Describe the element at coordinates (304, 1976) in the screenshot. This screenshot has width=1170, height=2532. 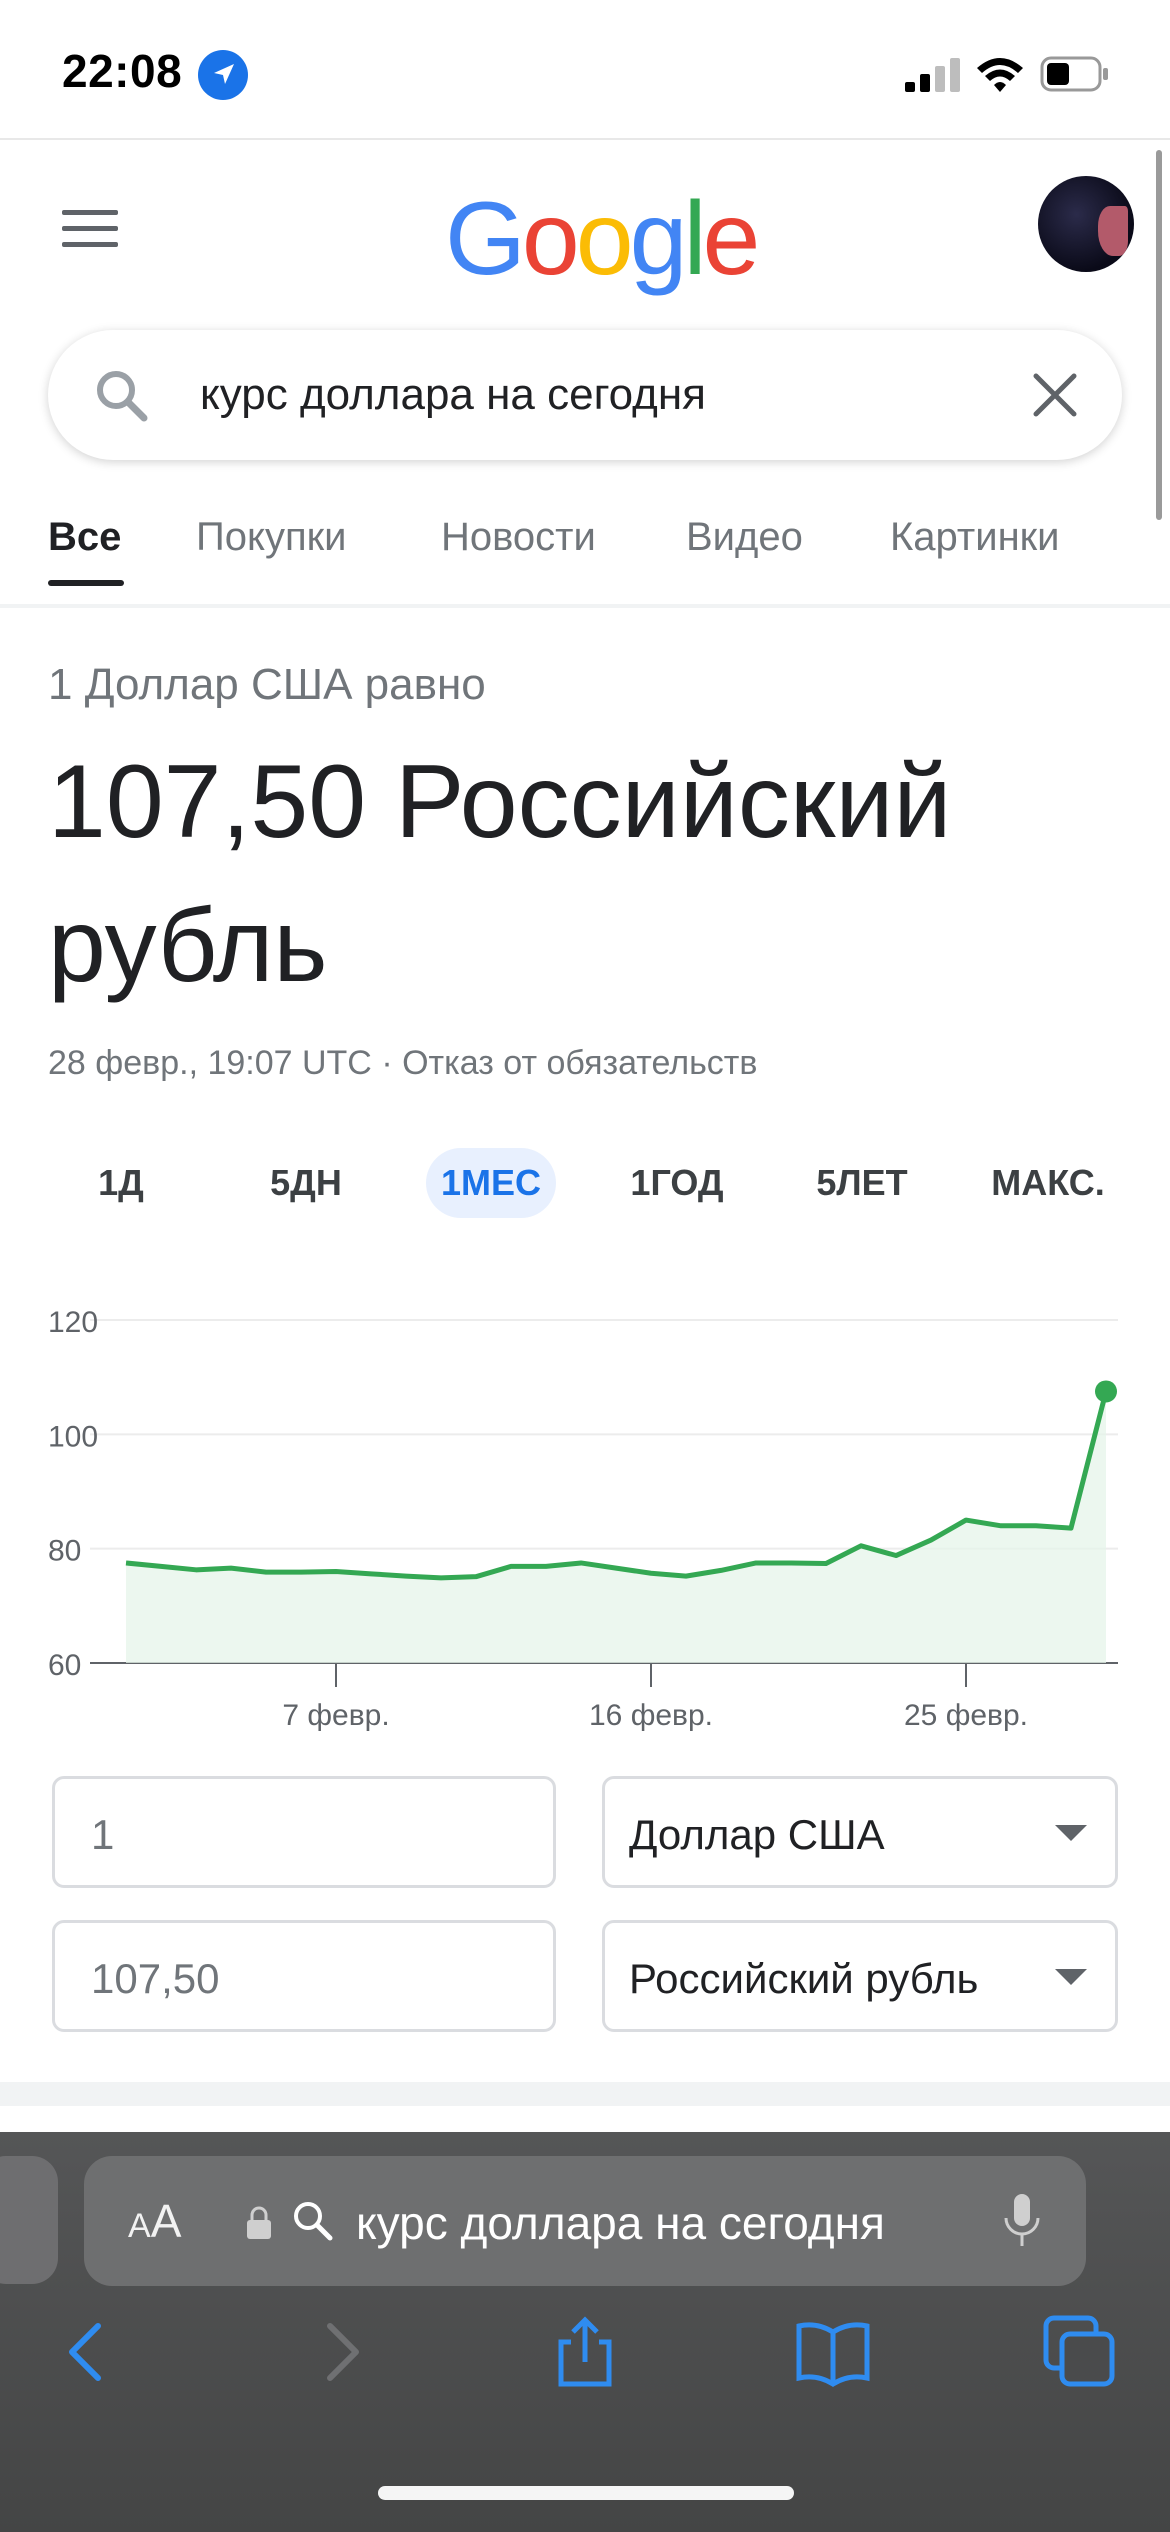
I see `amount-to-field: 107,50` at that location.